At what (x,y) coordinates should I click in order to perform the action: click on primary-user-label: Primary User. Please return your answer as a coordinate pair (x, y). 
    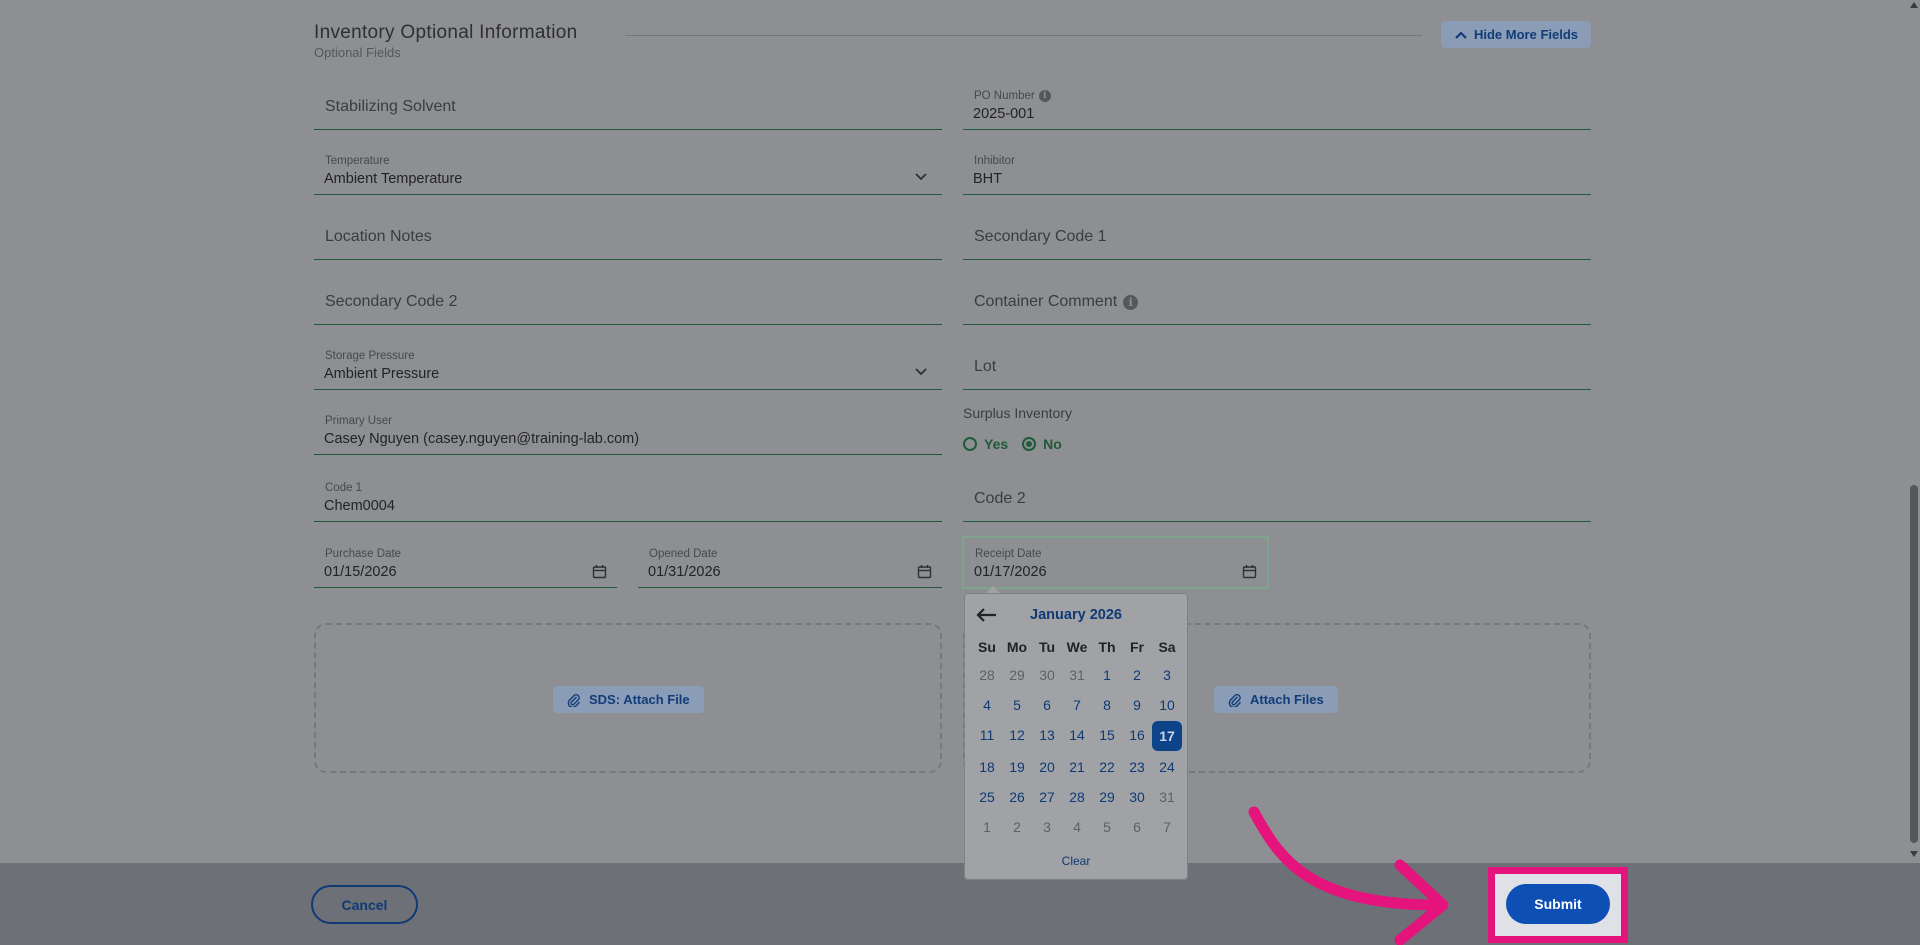
    Looking at the image, I should click on (359, 421).